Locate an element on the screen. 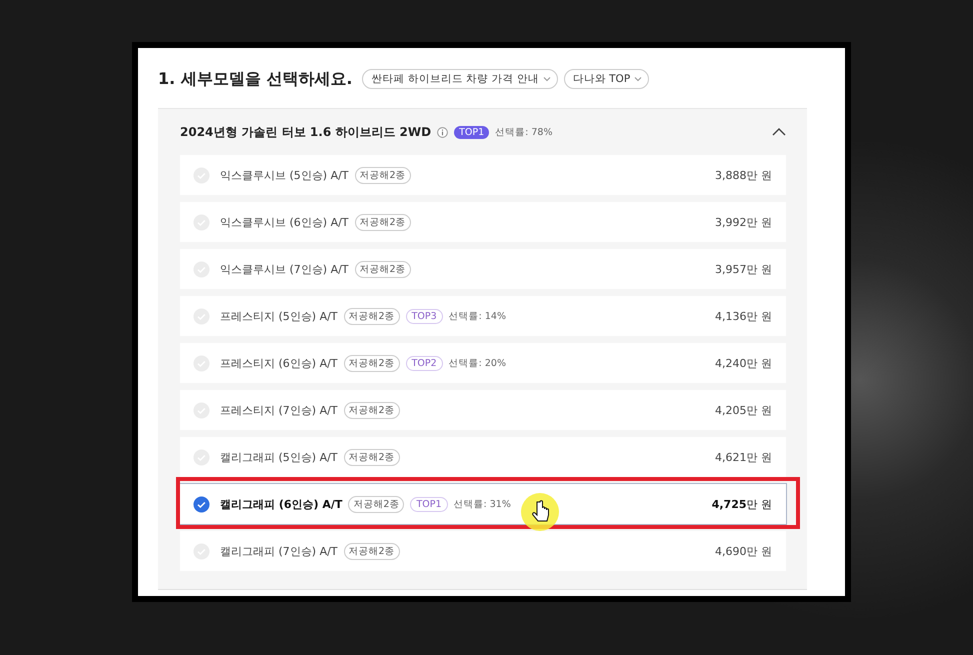 Image resolution: width=973 pixels, height=655 pixels. trim-option-row: 프레스티지 (6인승) A/T 저공해2종 TOP2 선택률: 20% 4,240만 원 is located at coordinates (483, 363).